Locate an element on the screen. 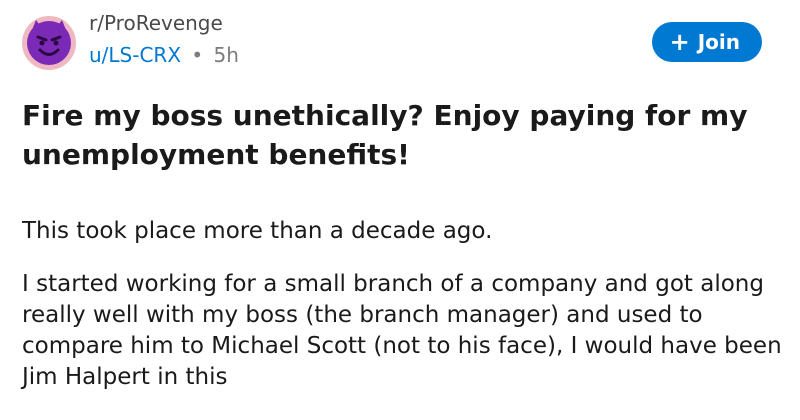 Image resolution: width=800 pixels, height=420 pixels. subreddit-name: r/ProRevenge is located at coordinates (164, 23).